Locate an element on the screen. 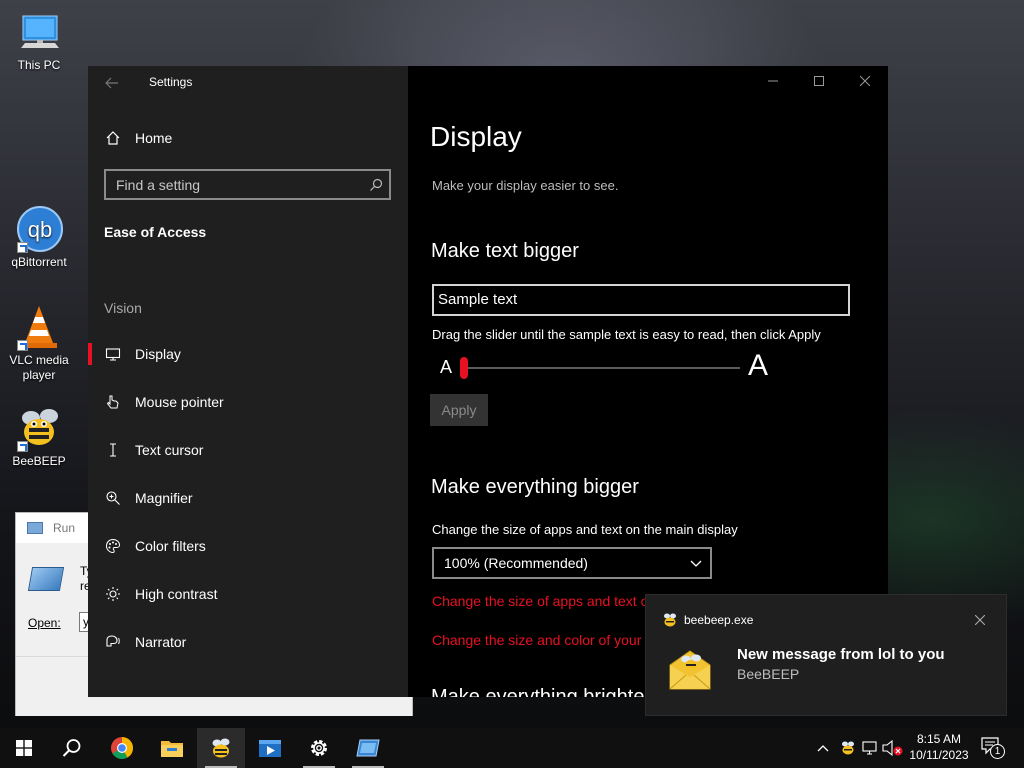 This screenshot has width=1024, height=768. desktop-icon-vlc: VLC media player is located at coordinates (39, 343).